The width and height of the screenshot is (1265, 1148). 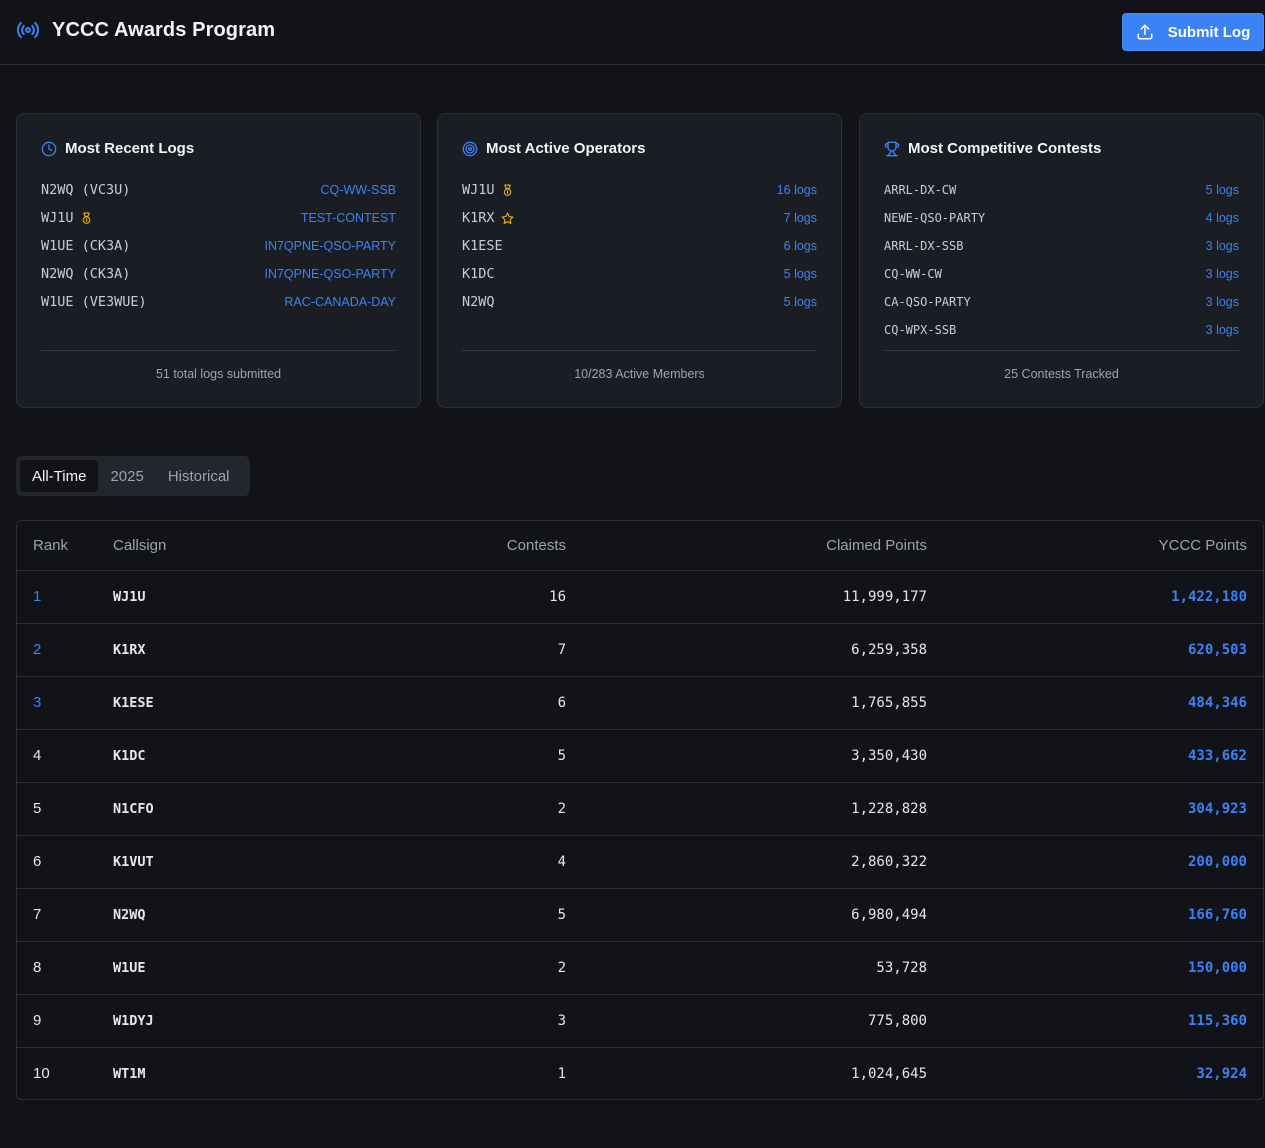 I want to click on trophy-icon, so click(x=892, y=148).